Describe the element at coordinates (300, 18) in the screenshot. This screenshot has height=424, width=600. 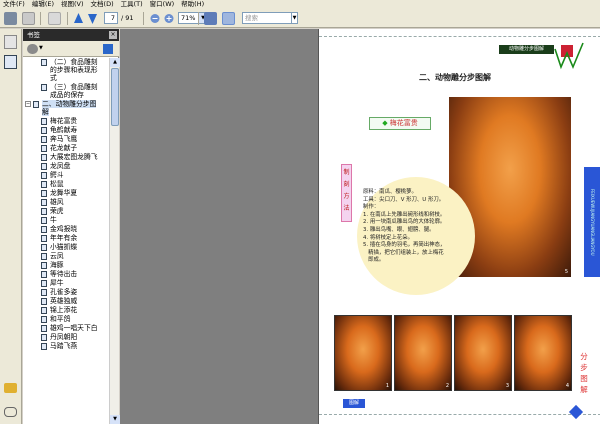
I see `toolbar: 7 / 91 71% ▼ 搜索 ▼` at that location.